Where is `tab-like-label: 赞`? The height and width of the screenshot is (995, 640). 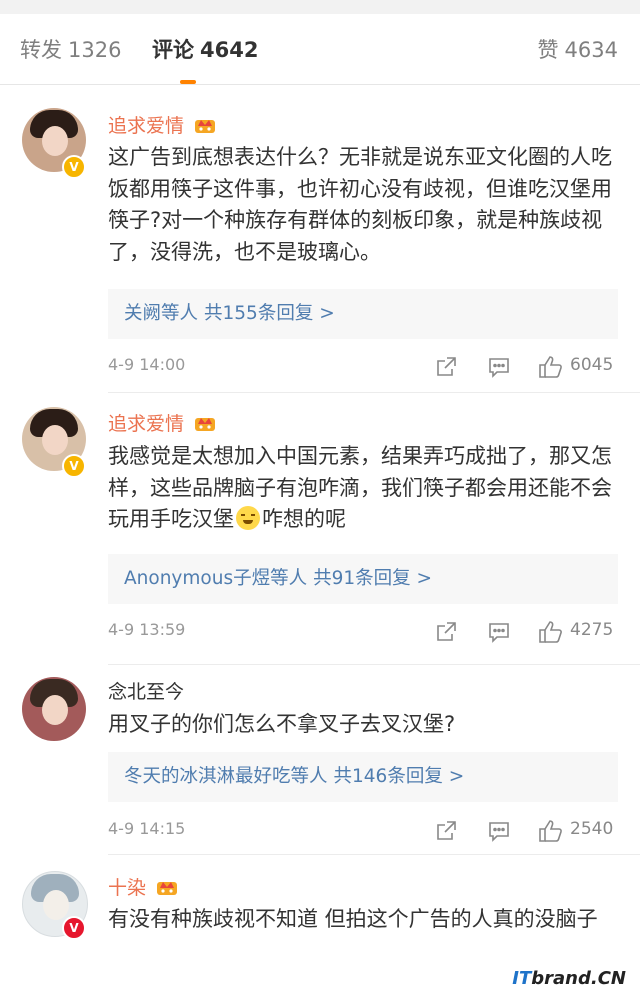
tab-like-label: 赞 is located at coordinates (548, 50).